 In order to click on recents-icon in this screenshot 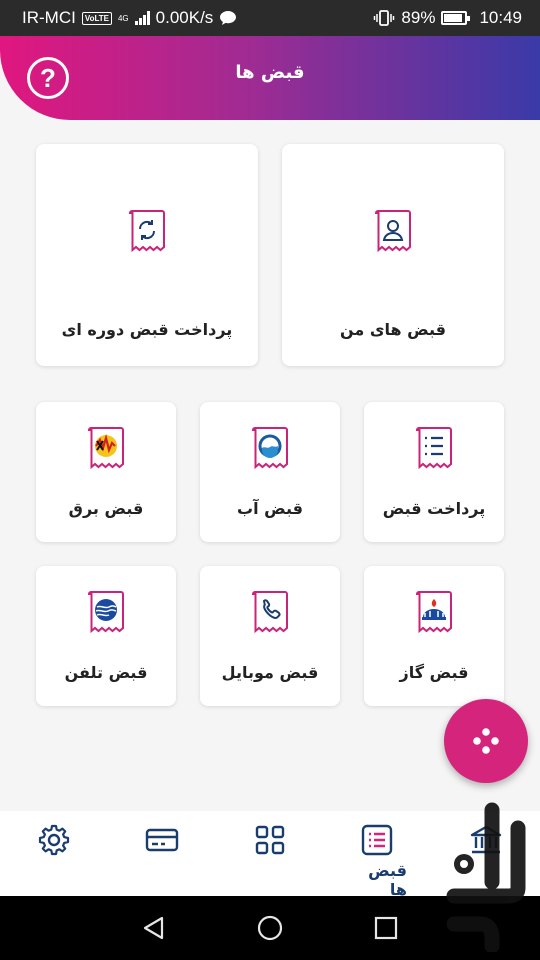, I will do `click(386, 928)`.